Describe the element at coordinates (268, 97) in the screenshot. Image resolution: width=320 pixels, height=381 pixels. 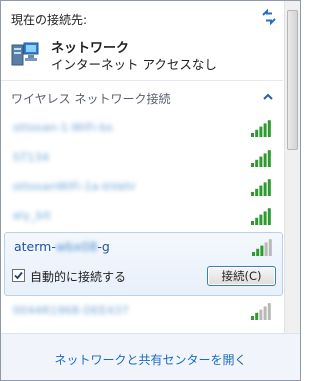
I see `chevron-up-icon` at that location.